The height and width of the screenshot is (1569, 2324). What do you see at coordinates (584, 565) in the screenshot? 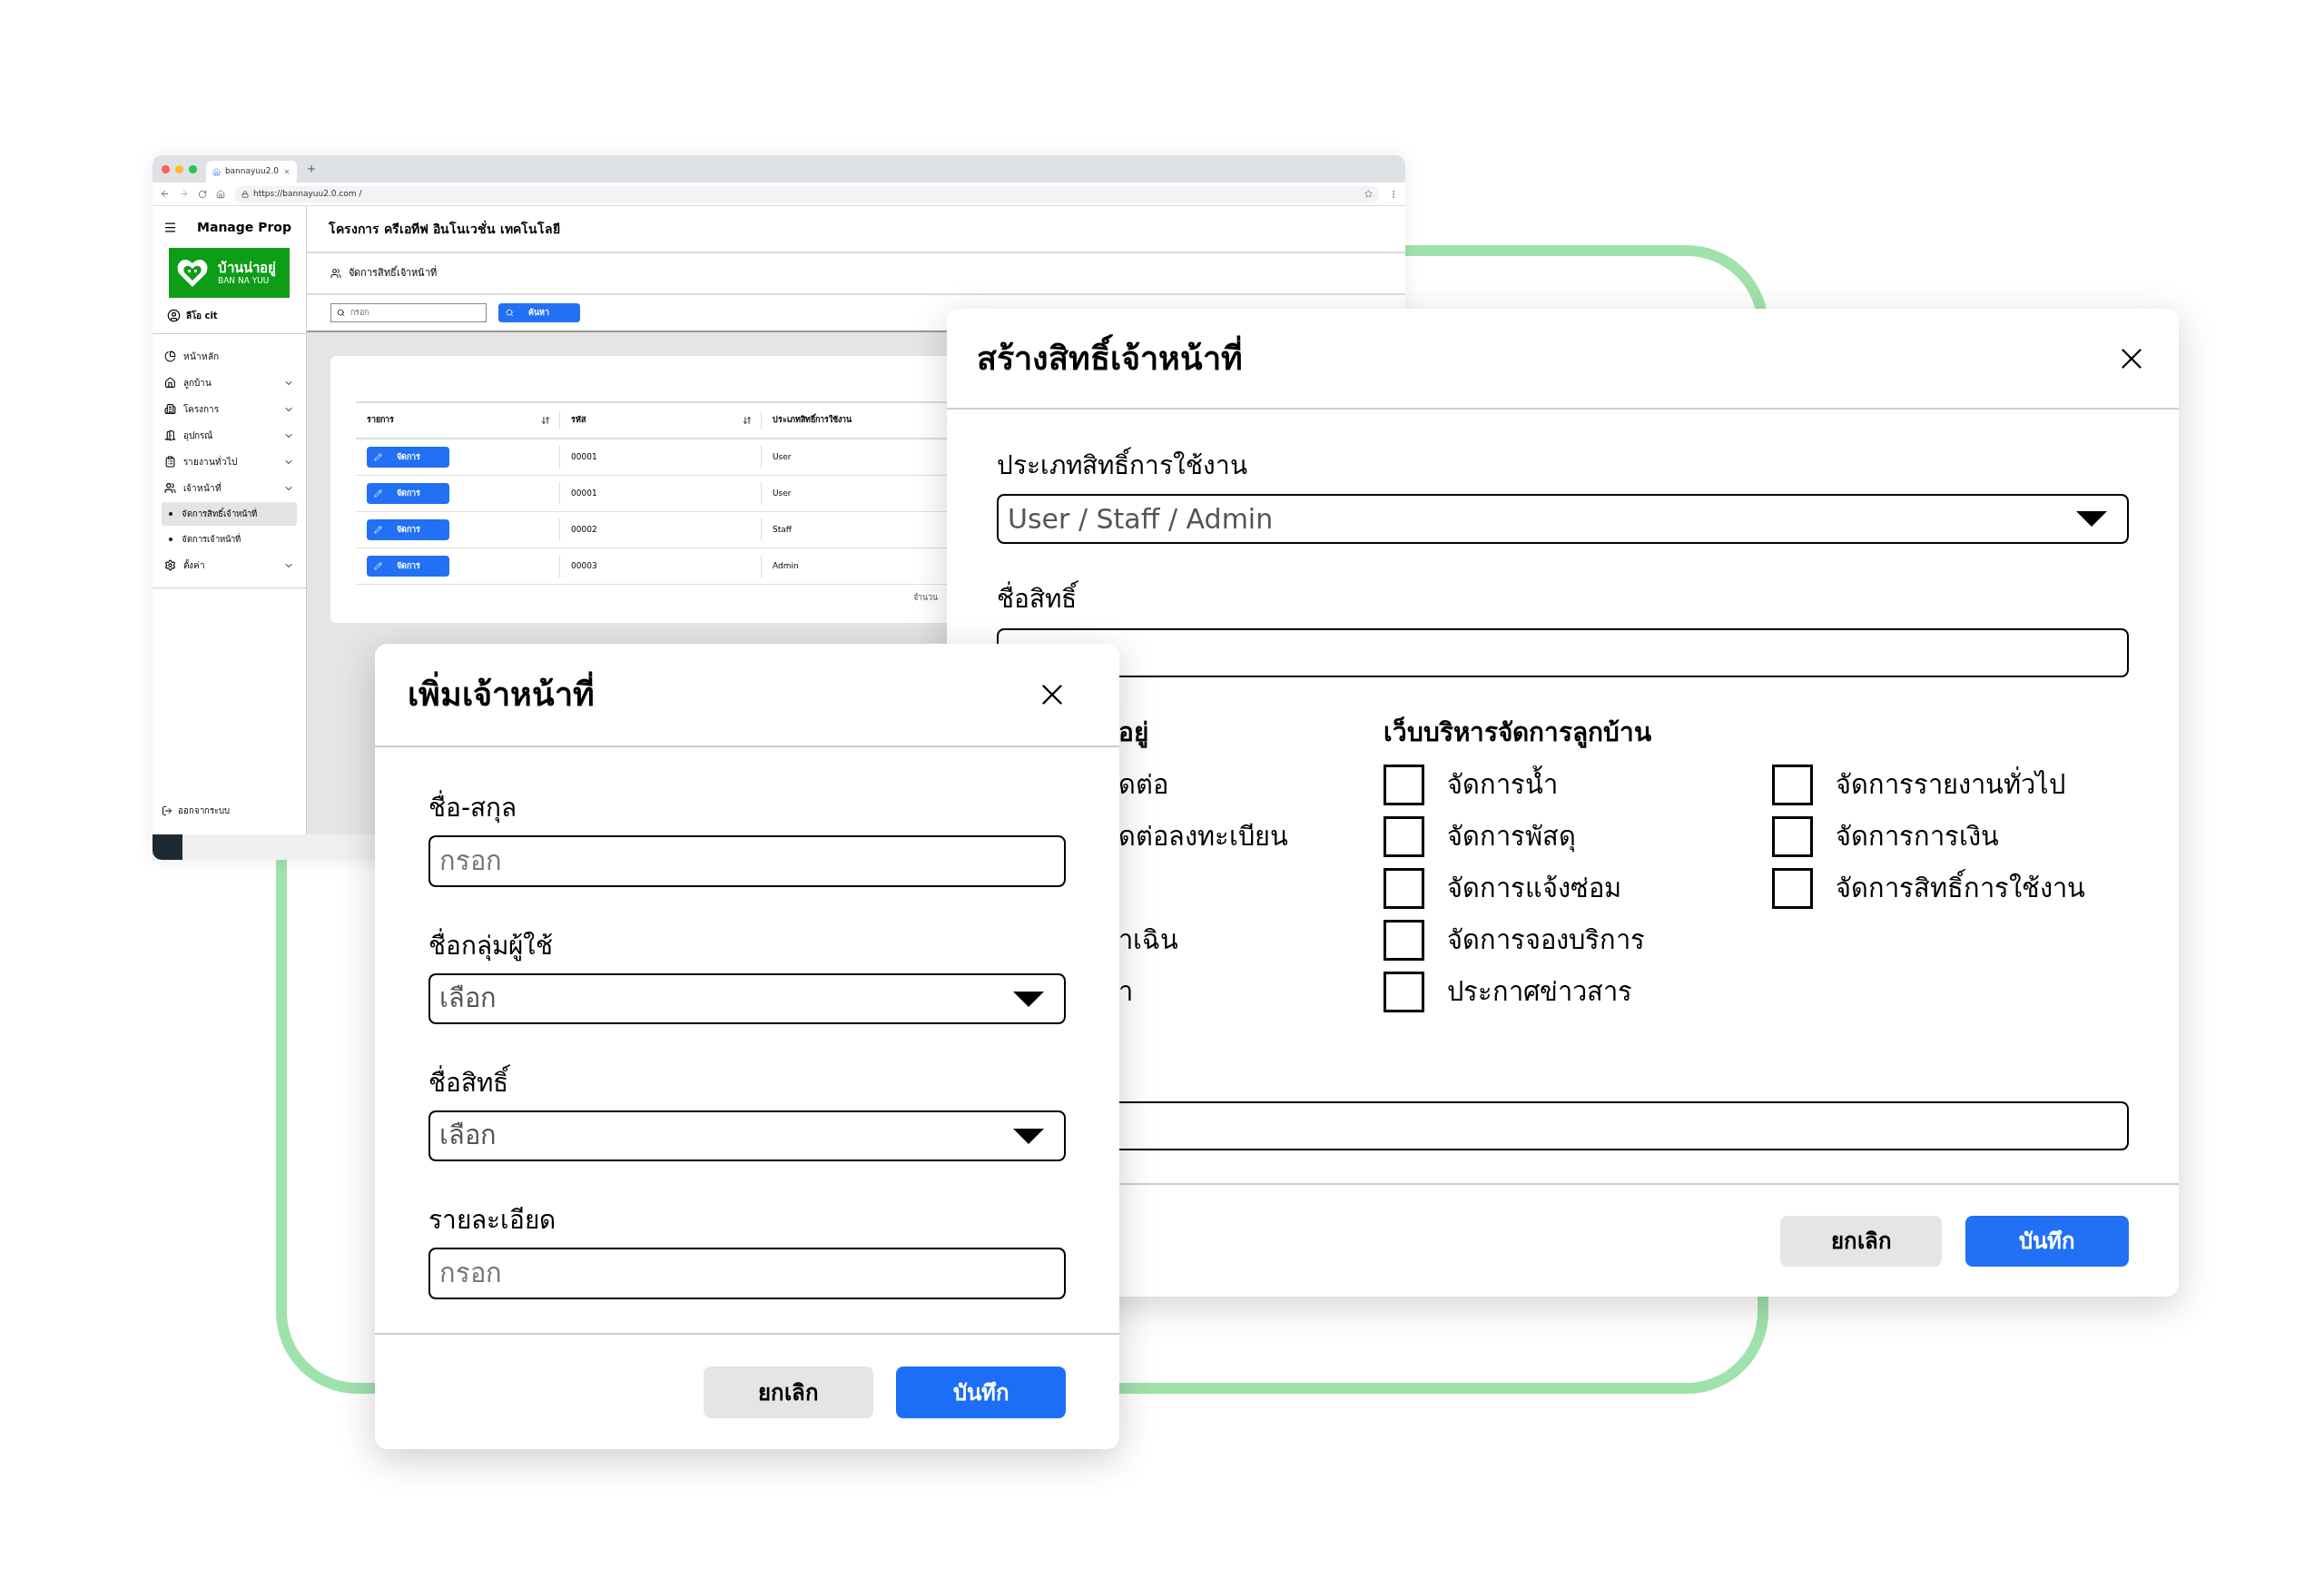
I see `table-cell-text: 00003` at bounding box center [584, 565].